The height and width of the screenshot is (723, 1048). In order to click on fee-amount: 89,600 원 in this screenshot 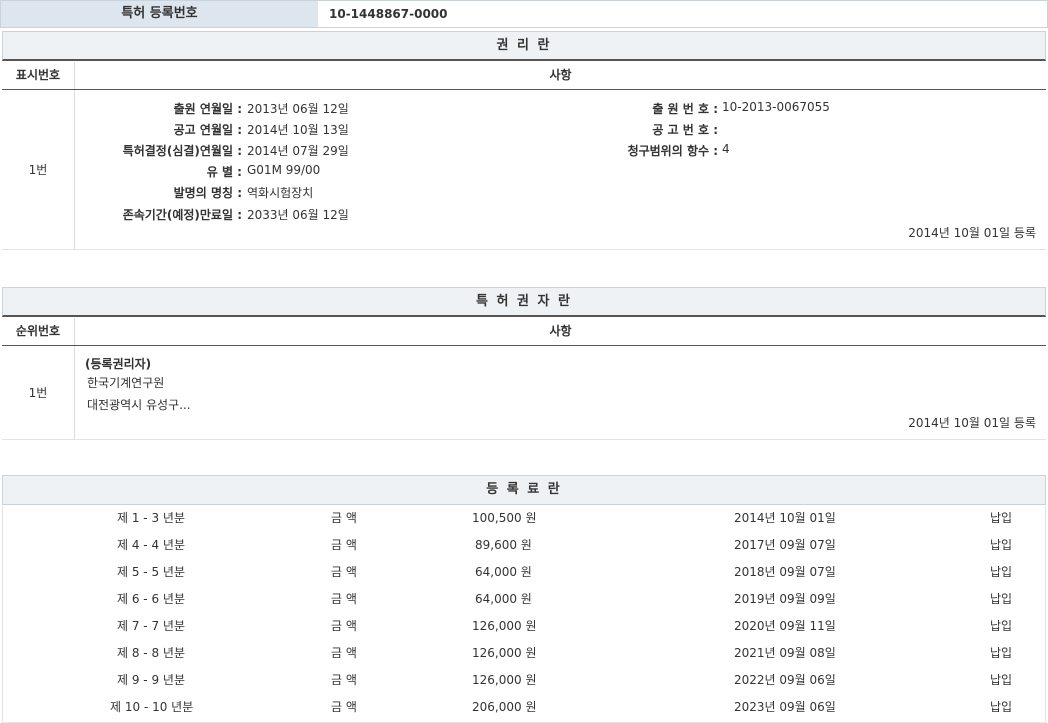, I will do `click(503, 545)`.